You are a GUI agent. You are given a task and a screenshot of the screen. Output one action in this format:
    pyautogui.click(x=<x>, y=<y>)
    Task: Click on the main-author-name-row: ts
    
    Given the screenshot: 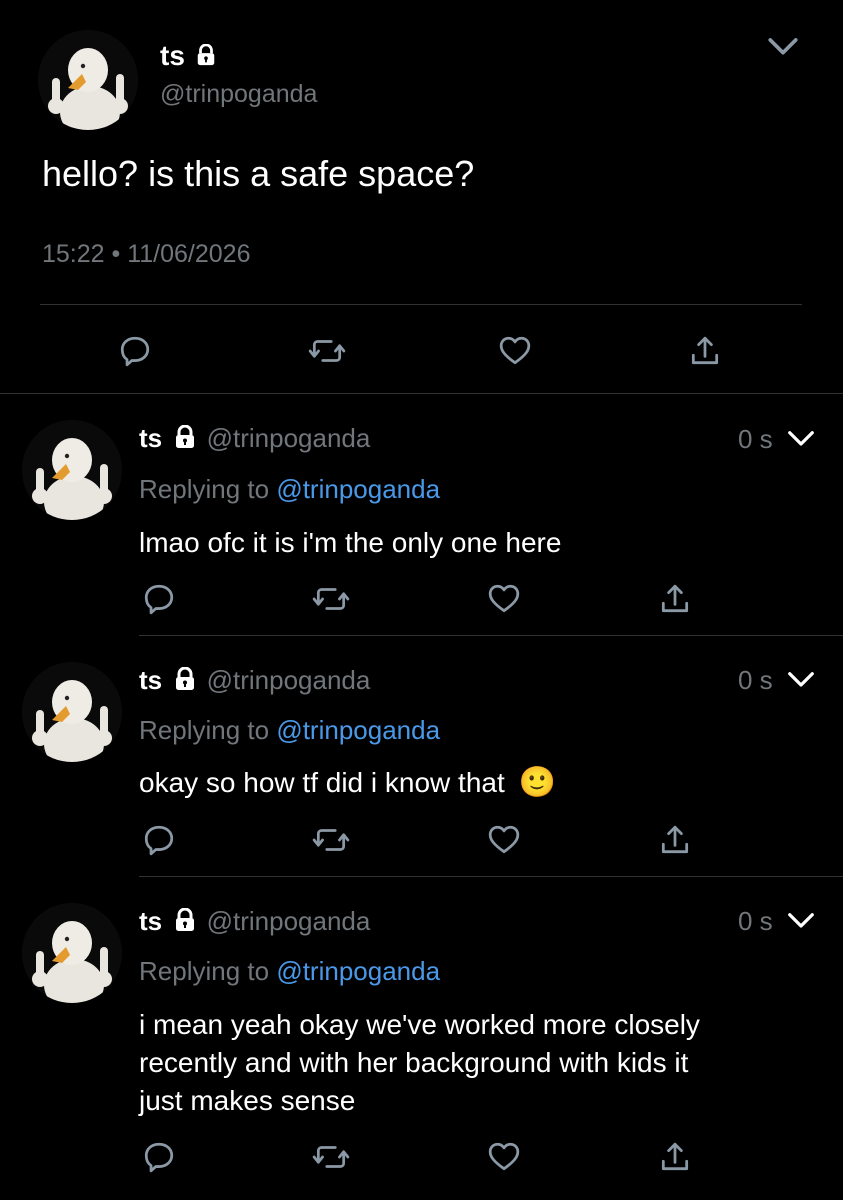 What is the action you would take?
    pyautogui.click(x=188, y=56)
    